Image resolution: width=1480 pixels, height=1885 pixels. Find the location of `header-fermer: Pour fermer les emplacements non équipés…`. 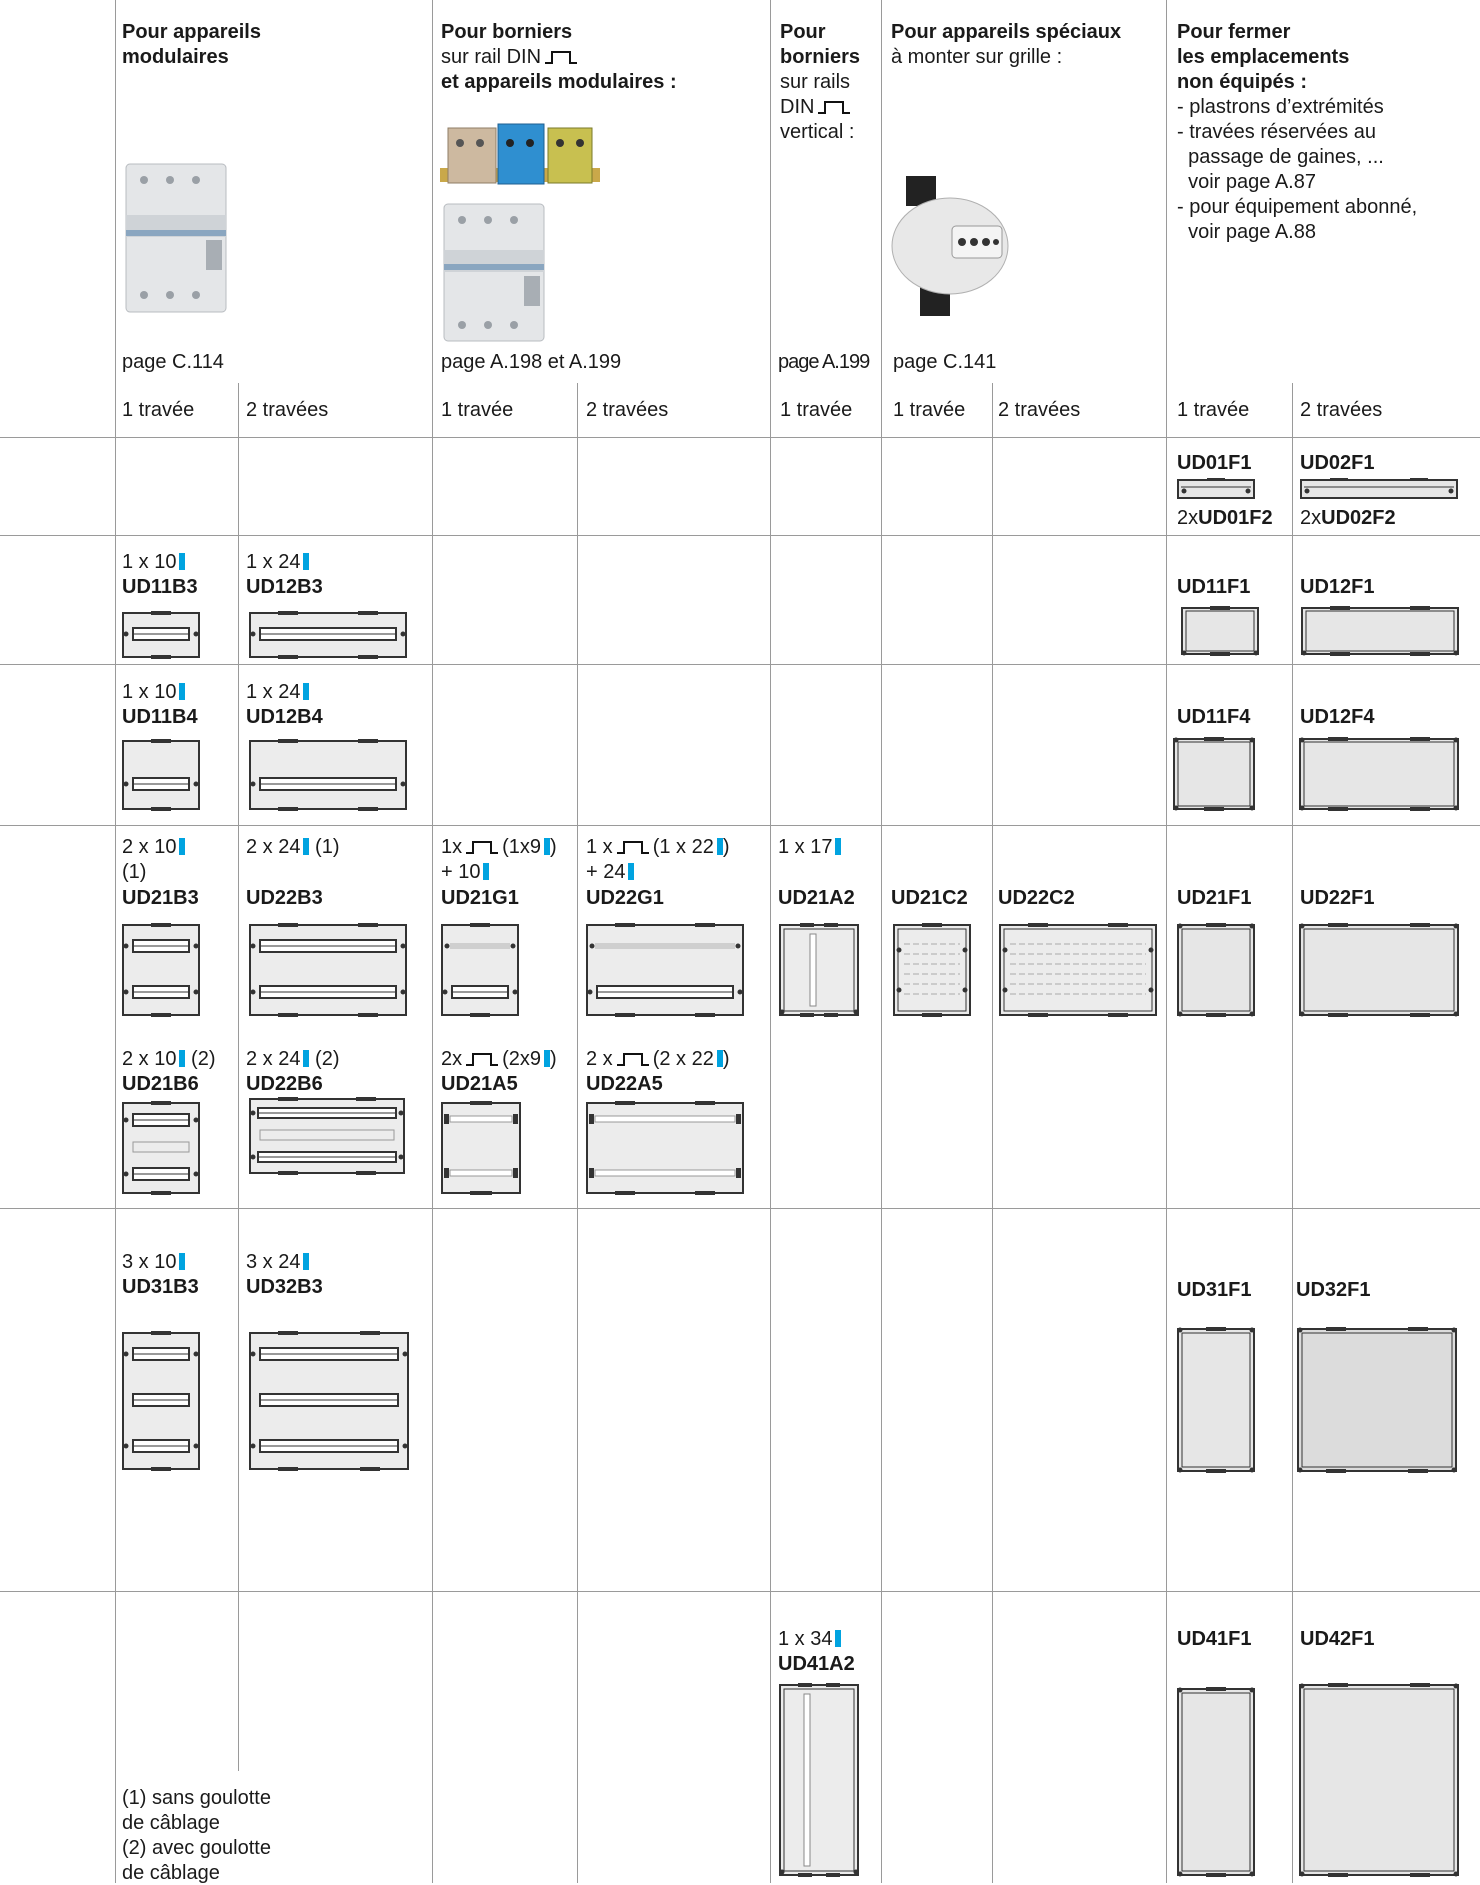

header-fermer: Pour fermer les emplacements non équipés… is located at coordinates (1297, 132).